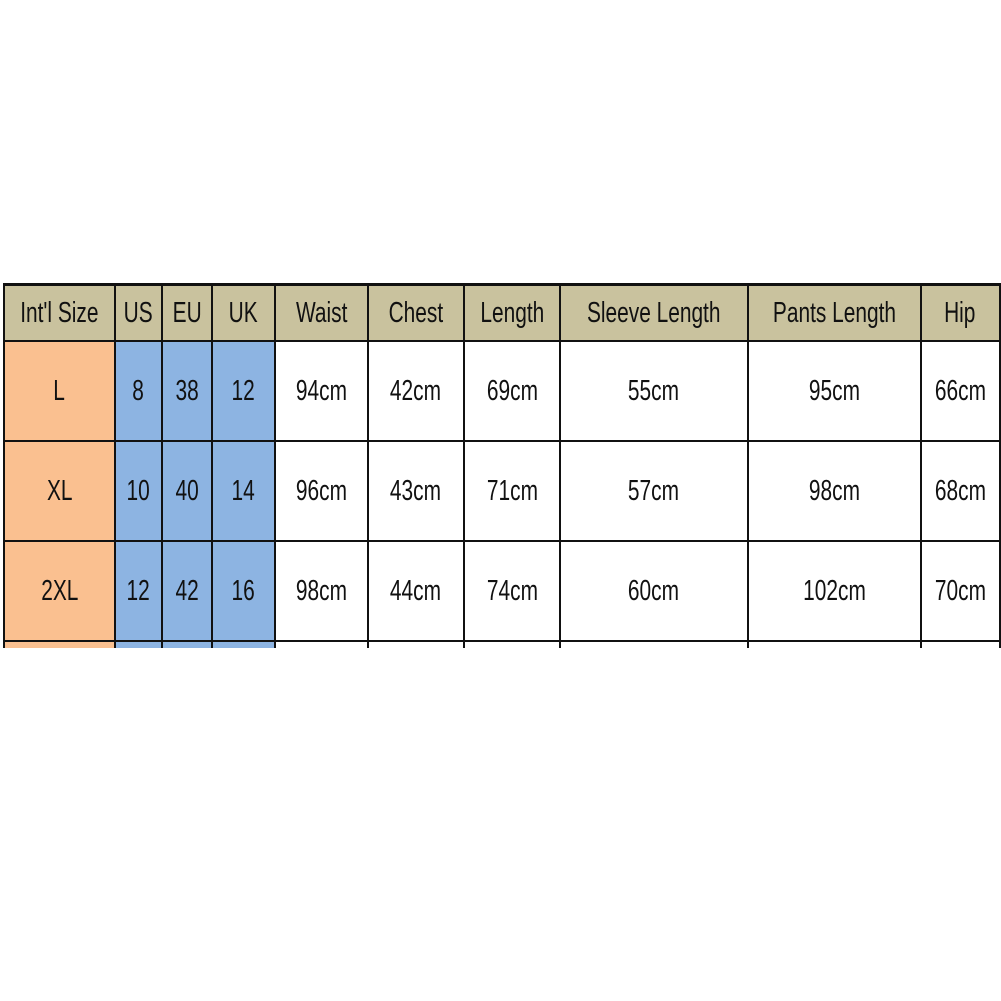 This screenshot has width=1001, height=1001. I want to click on table-cell: 71cm, so click(512, 491).